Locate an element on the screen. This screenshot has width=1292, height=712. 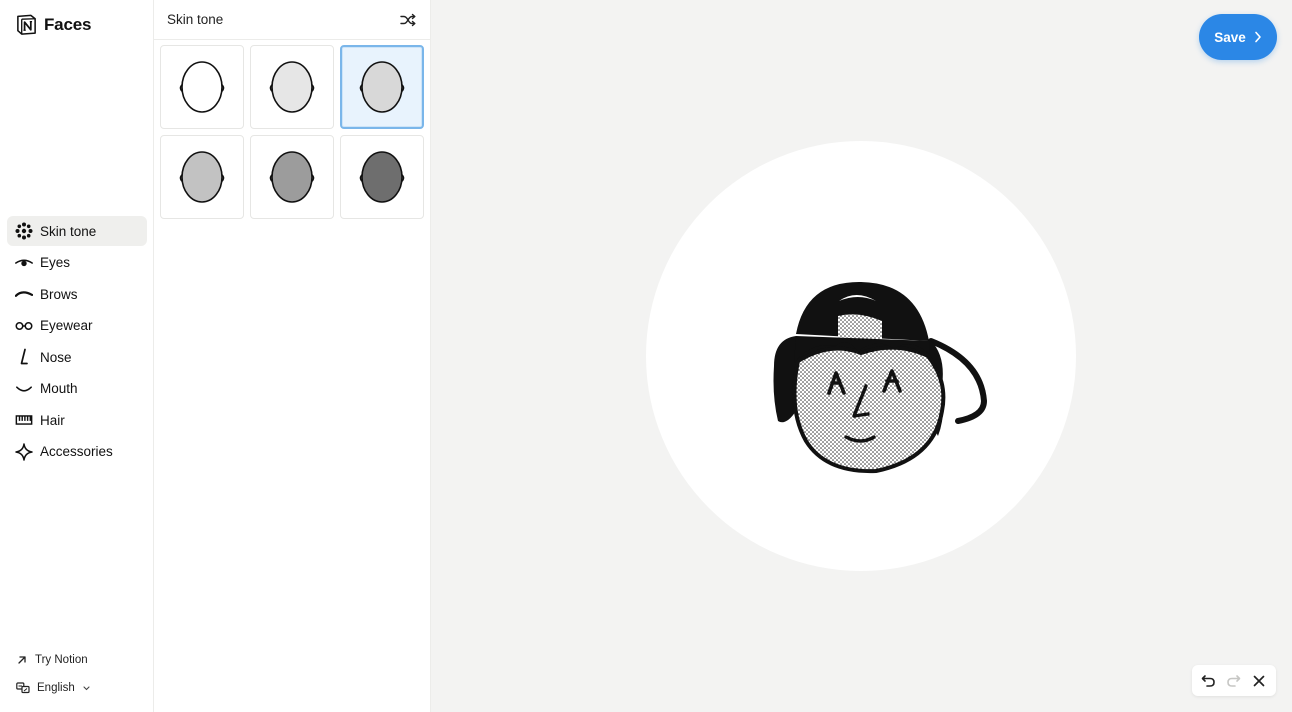
sidebar-item-label: Mouth is located at coordinates (59, 388).